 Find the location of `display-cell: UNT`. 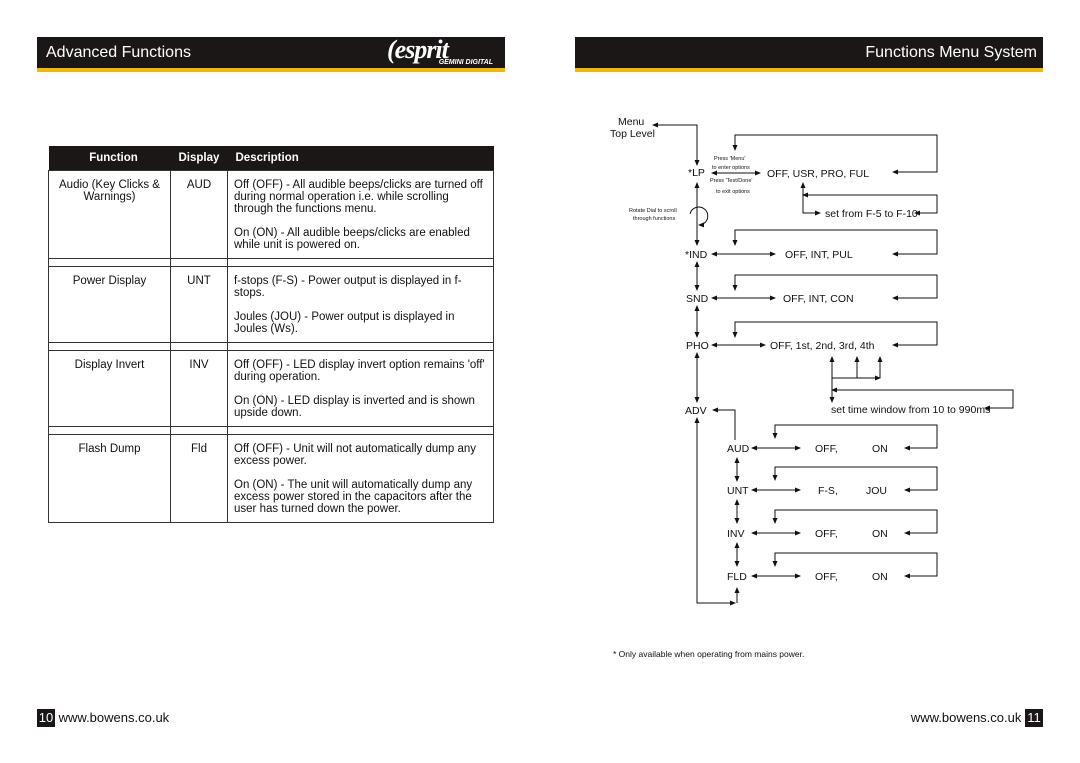

display-cell: UNT is located at coordinates (199, 304).